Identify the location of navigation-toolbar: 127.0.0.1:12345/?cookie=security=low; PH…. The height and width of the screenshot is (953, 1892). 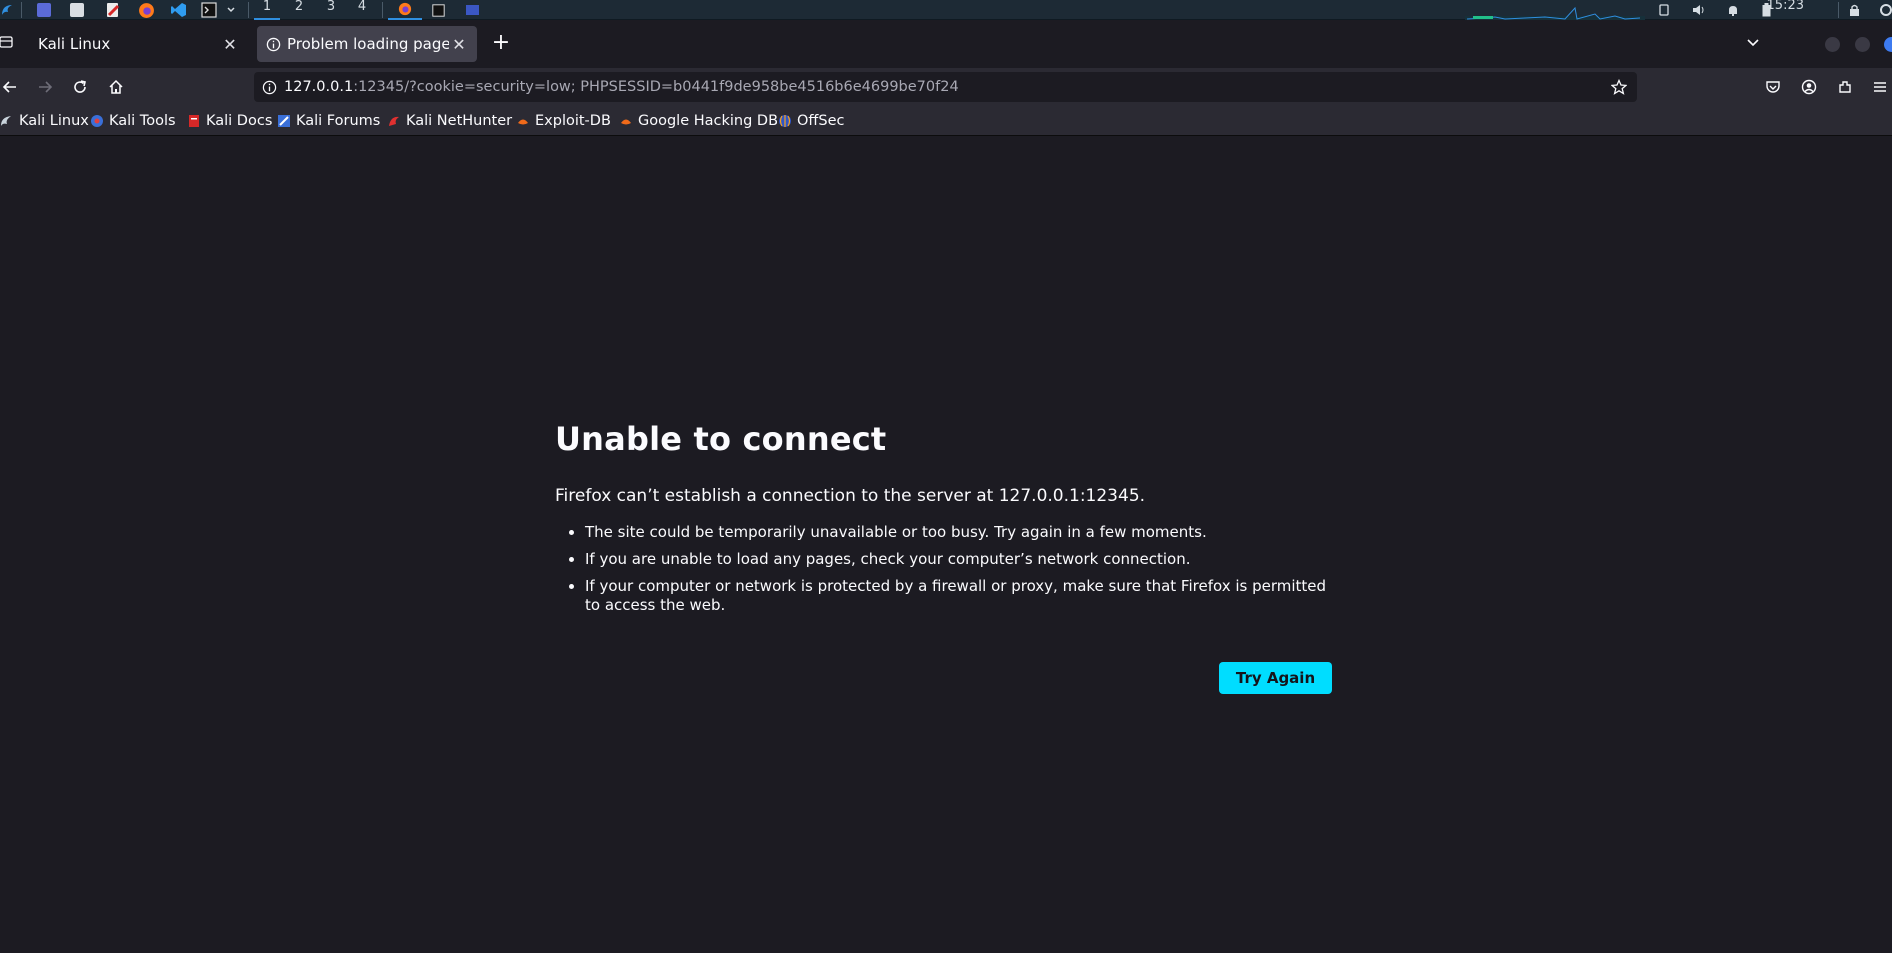
(946, 87).